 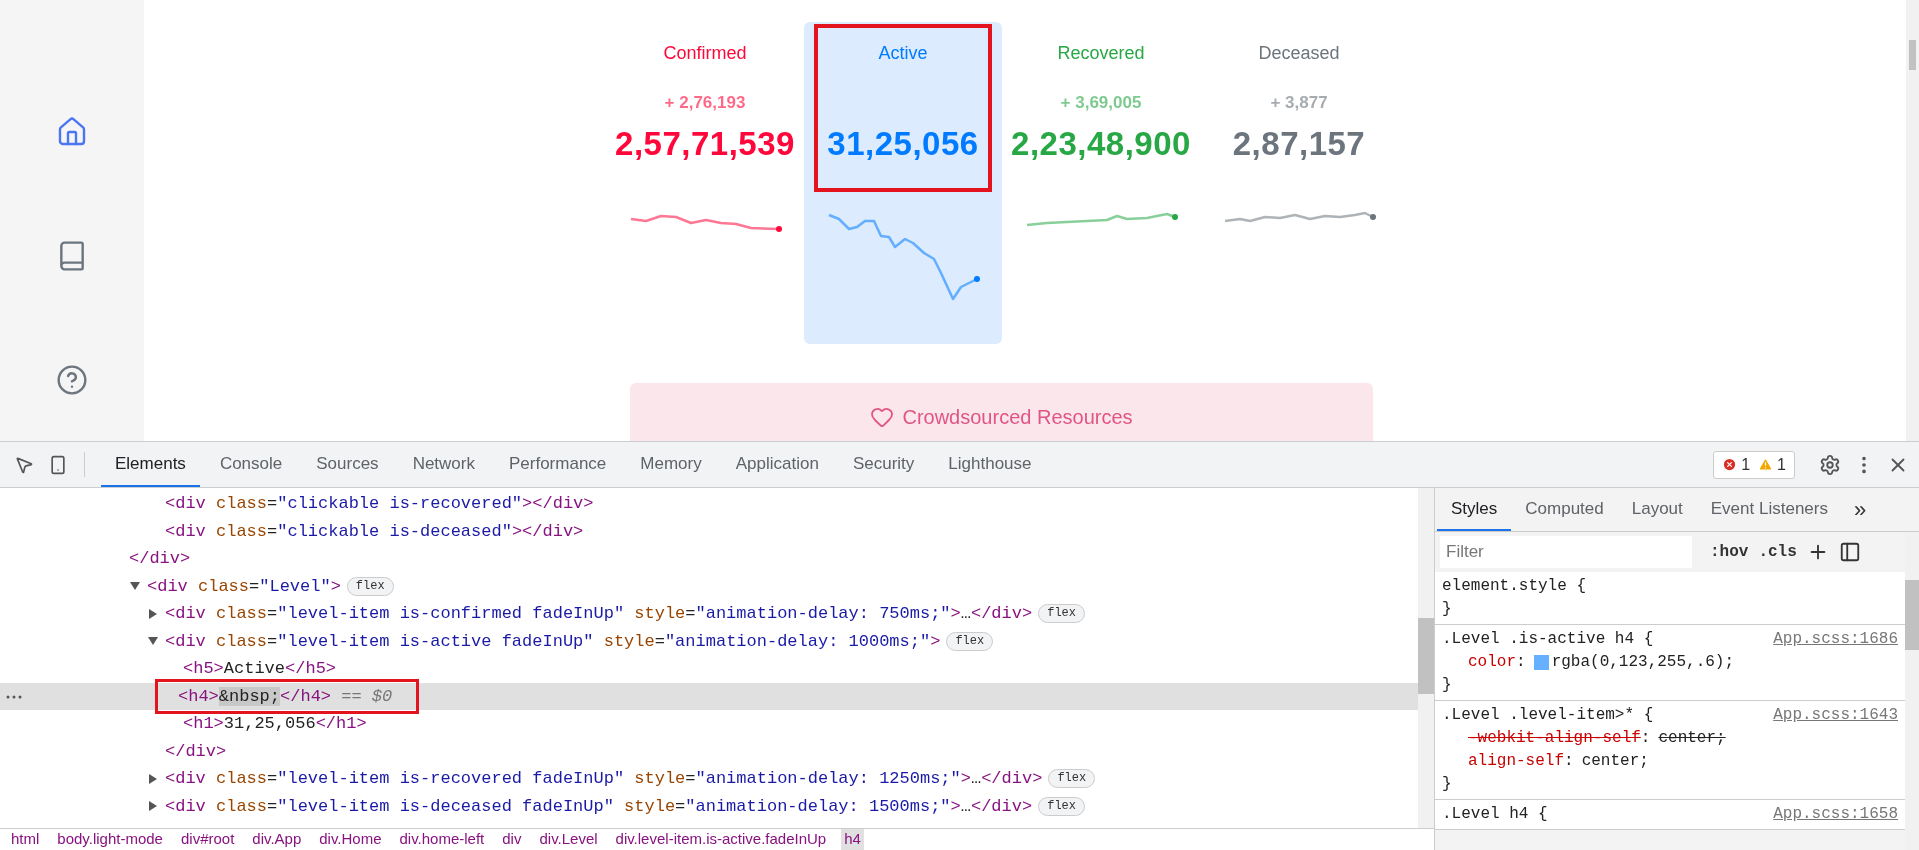 I want to click on elements-scrollbar, so click(x=1426, y=658).